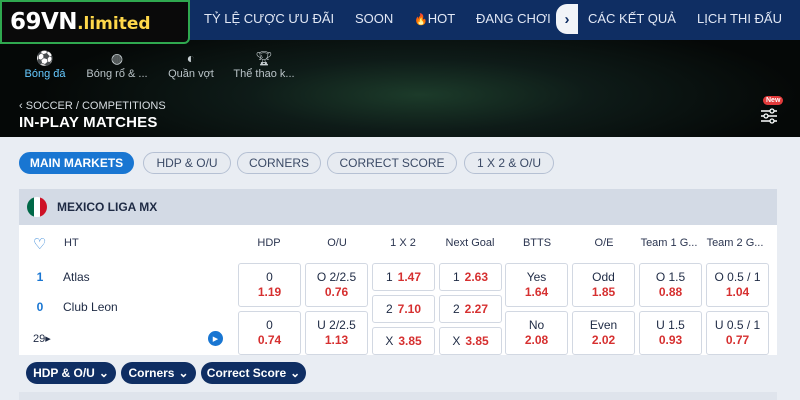  I want to click on dropdown-label: HDP & O/U, so click(64, 373).